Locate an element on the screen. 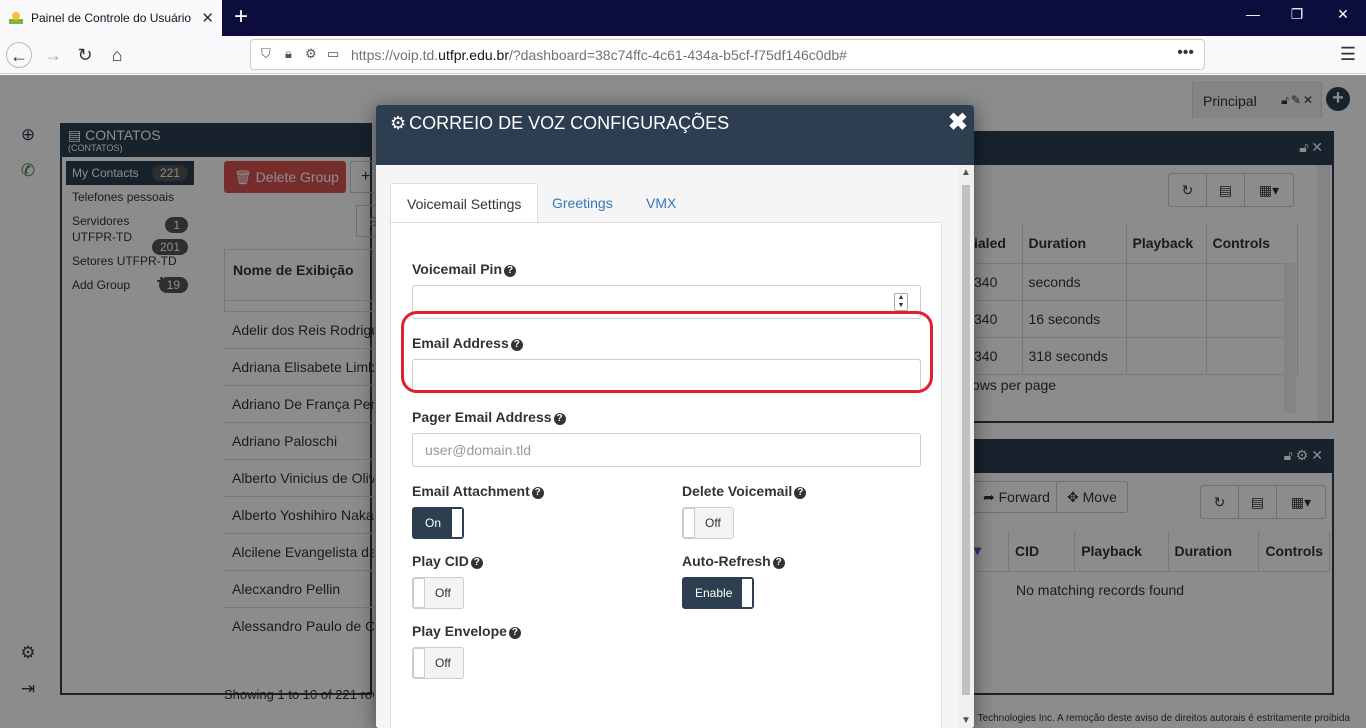  email-attachment-toggle: On is located at coordinates (438, 523).